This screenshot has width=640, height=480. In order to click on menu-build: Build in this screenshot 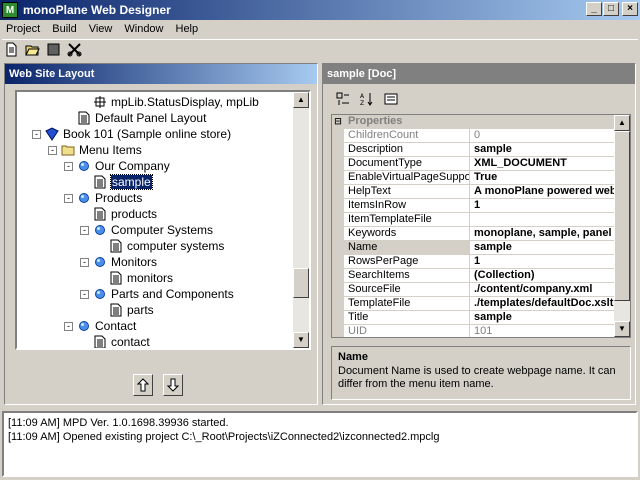, I will do `click(64, 29)`.